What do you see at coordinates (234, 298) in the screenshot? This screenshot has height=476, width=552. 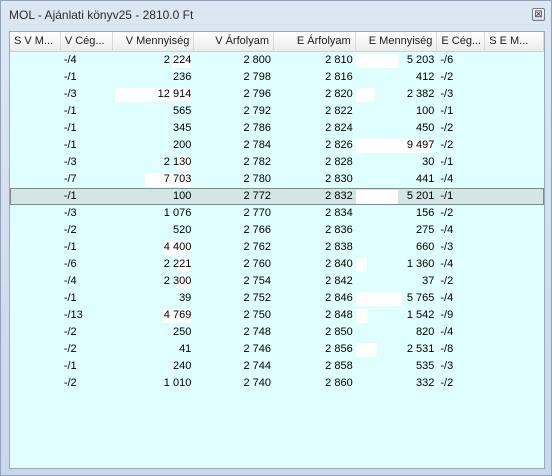 I see `cell-v-arfolyam: 2 752` at bounding box center [234, 298].